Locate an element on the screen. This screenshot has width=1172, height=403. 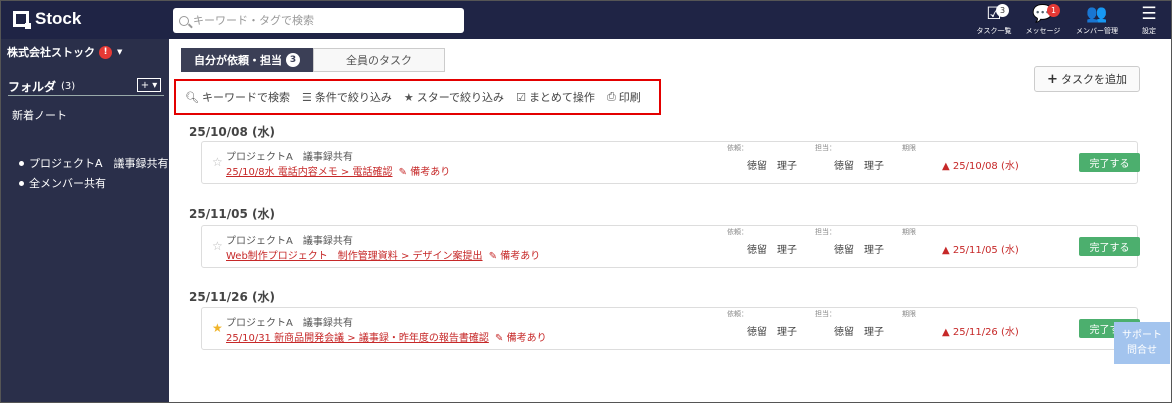
add-task-label: タスクを追加 is located at coordinates (1093, 79).